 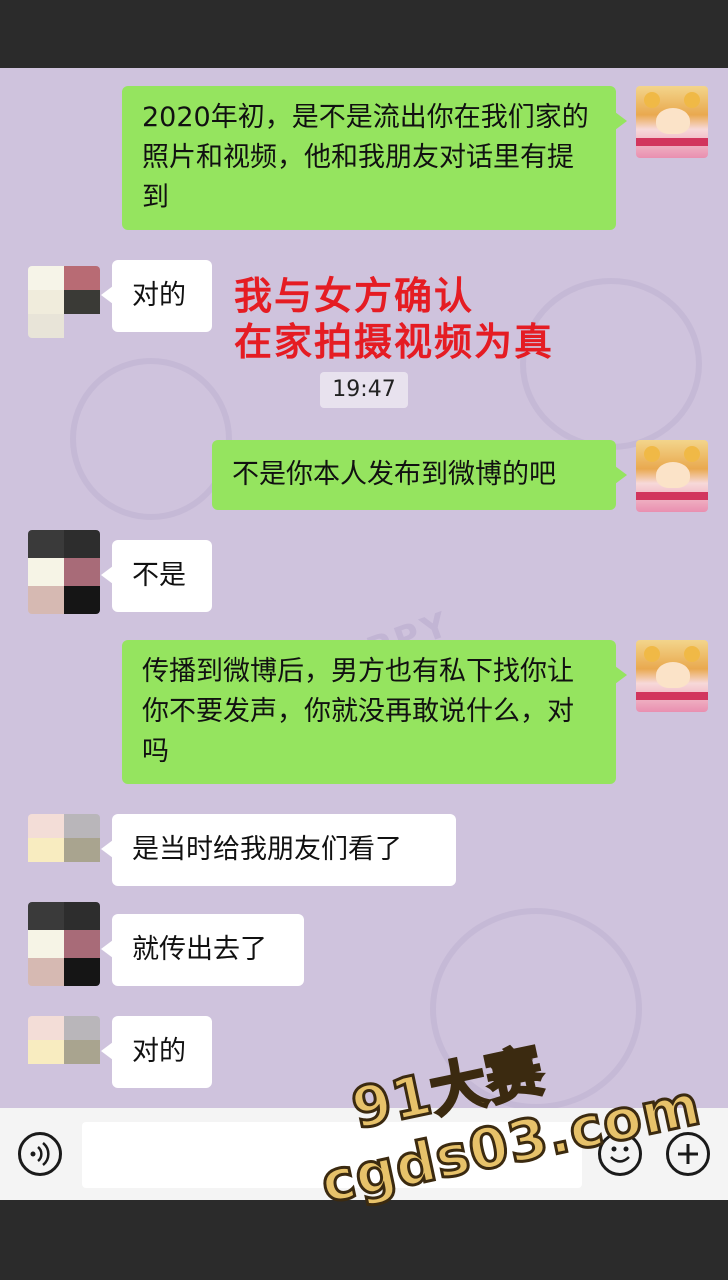 What do you see at coordinates (394, 342) in the screenshot?
I see `annotation-text-line2: 在家拍摄视频为真` at bounding box center [394, 342].